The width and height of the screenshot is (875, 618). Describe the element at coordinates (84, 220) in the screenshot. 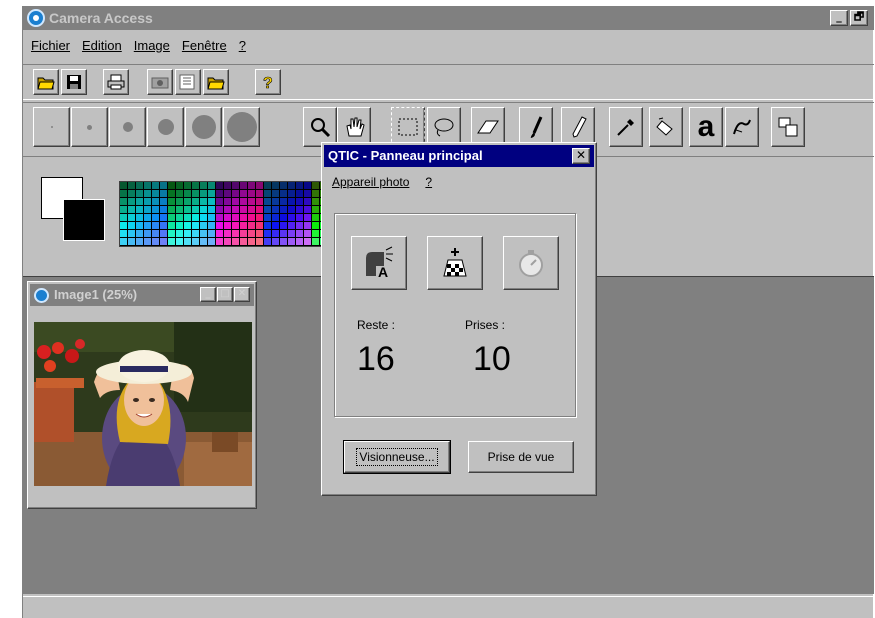

I see `foreground-color-swatch` at that location.